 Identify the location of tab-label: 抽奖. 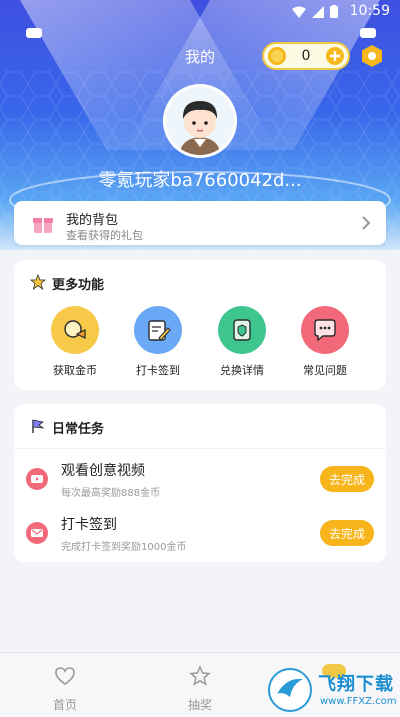
(199, 705).